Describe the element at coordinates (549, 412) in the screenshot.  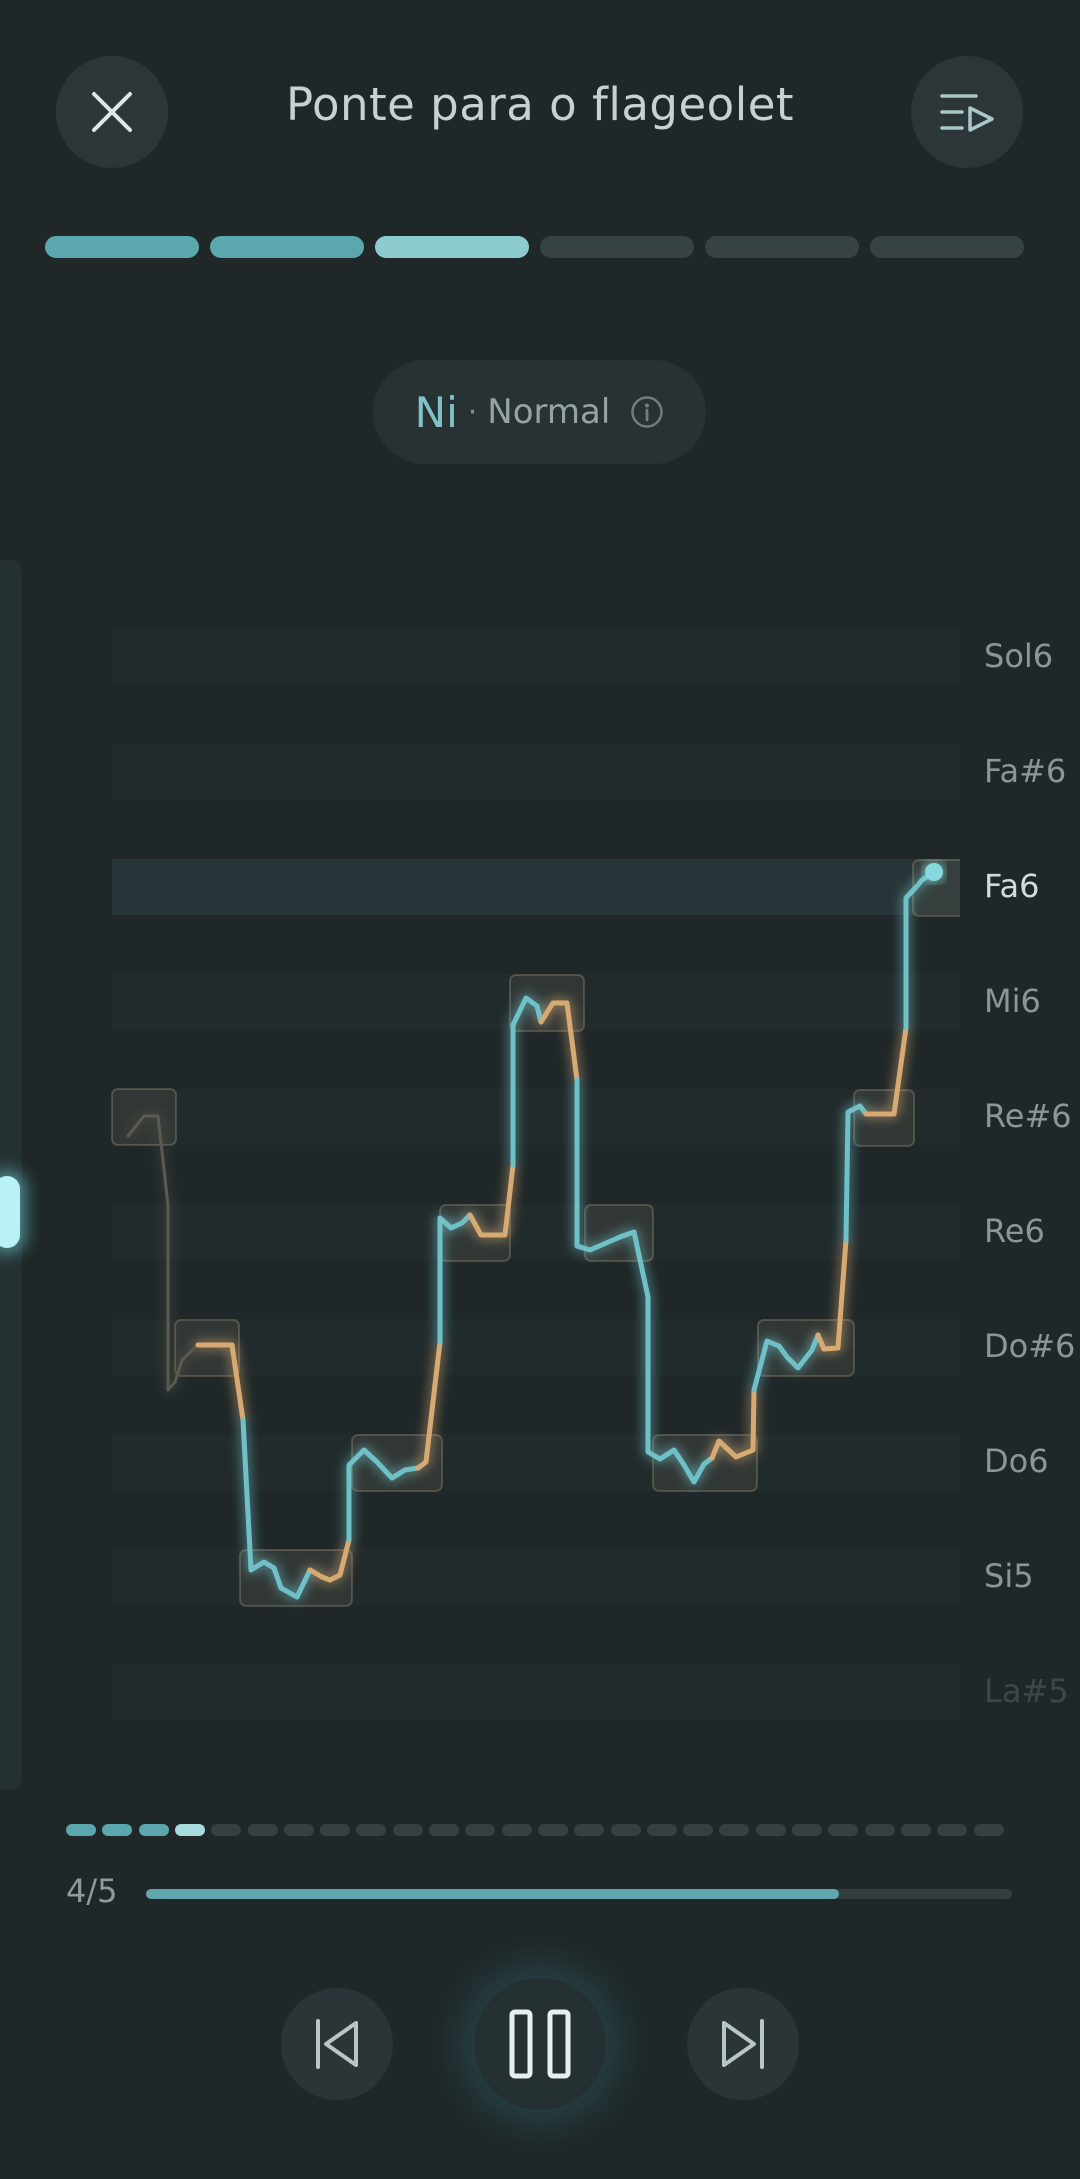
I see `technique-mode: Normal` at that location.